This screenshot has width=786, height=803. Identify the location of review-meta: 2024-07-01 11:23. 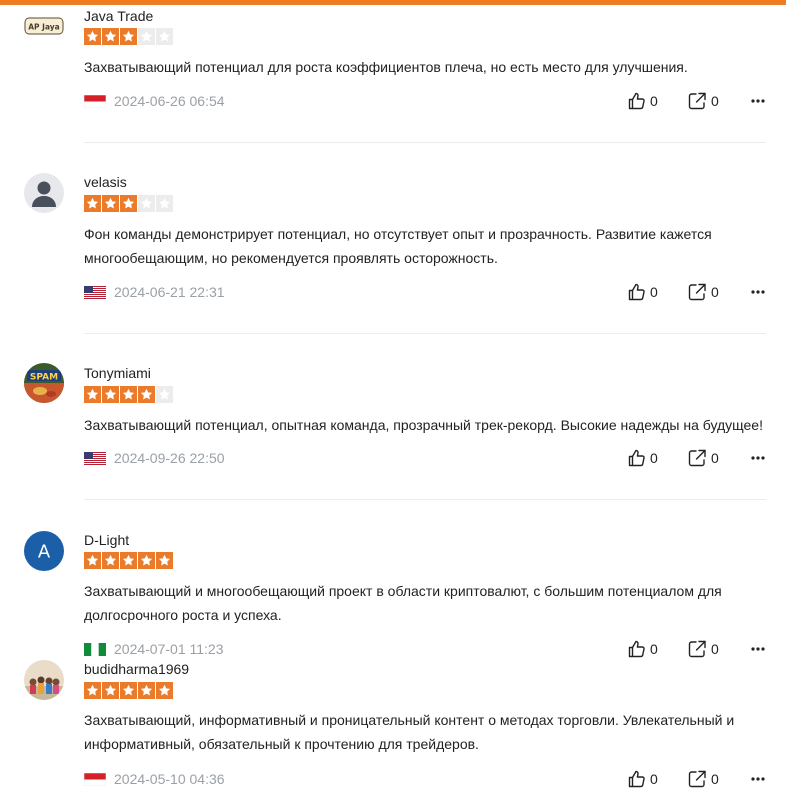
(154, 649).